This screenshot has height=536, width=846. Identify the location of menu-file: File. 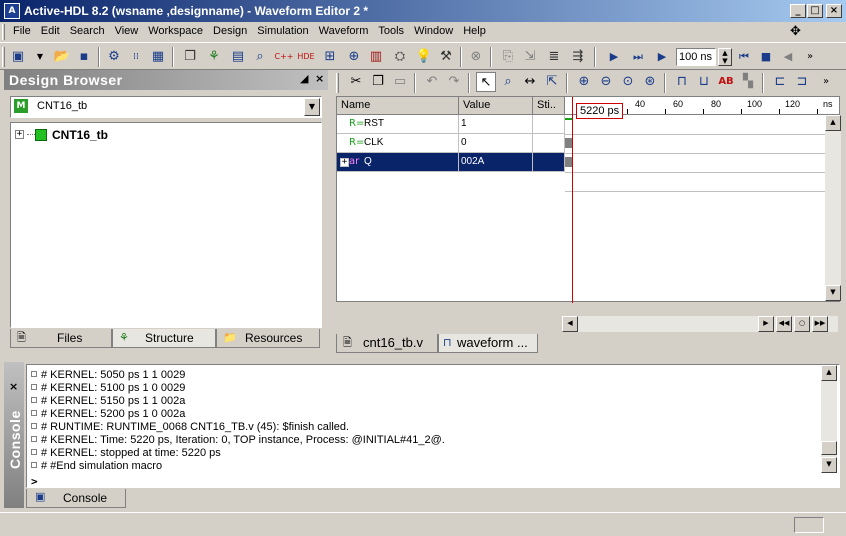
(22, 31).